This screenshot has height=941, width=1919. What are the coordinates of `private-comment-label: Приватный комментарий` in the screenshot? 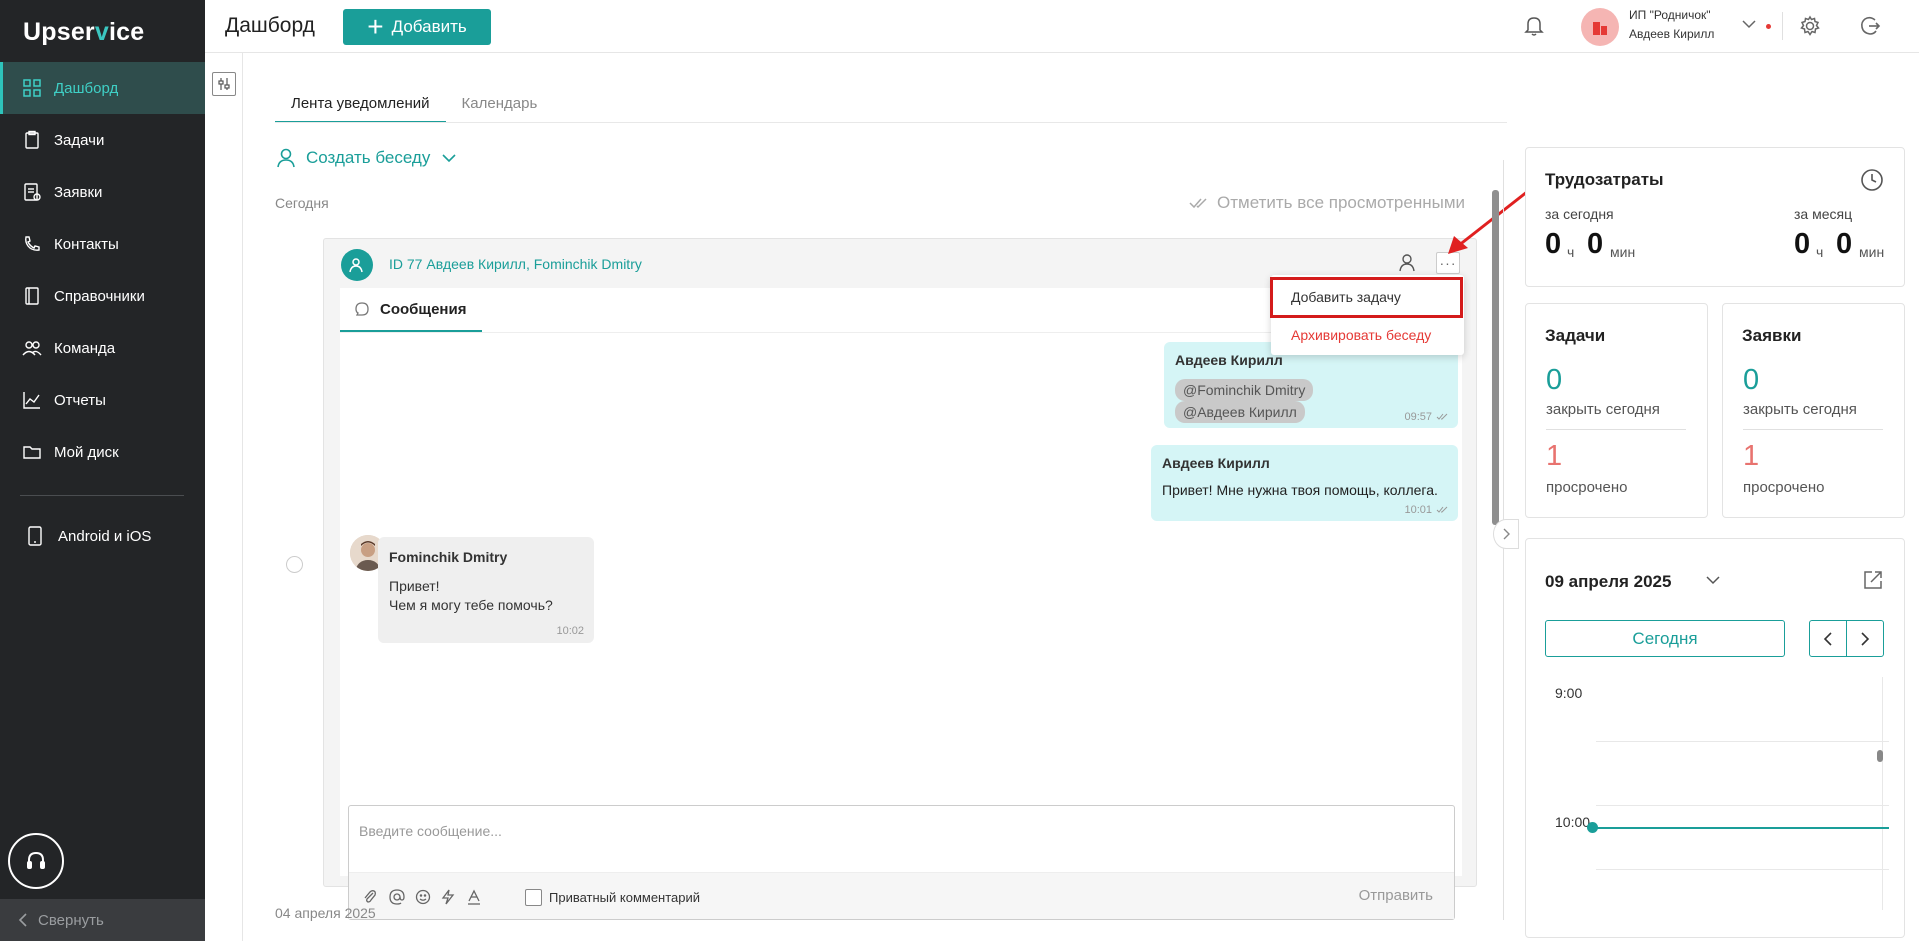 It's located at (625, 897).